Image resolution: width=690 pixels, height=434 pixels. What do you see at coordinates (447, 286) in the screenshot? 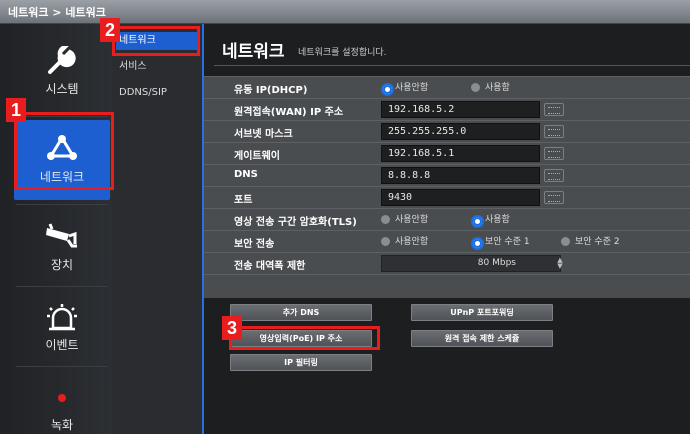
I see `settings-bottom` at bounding box center [447, 286].